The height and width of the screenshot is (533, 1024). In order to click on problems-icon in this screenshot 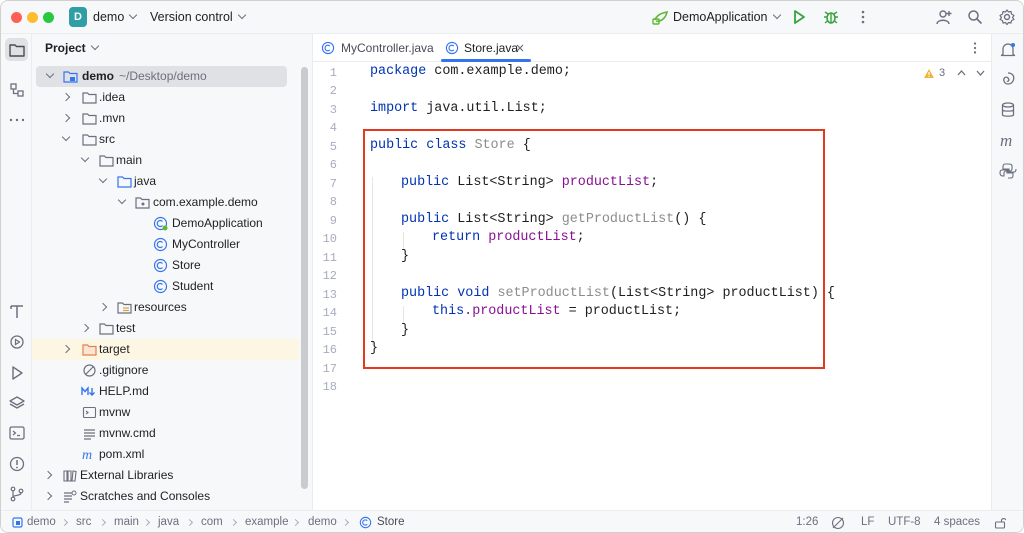, I will do `click(17, 464)`.